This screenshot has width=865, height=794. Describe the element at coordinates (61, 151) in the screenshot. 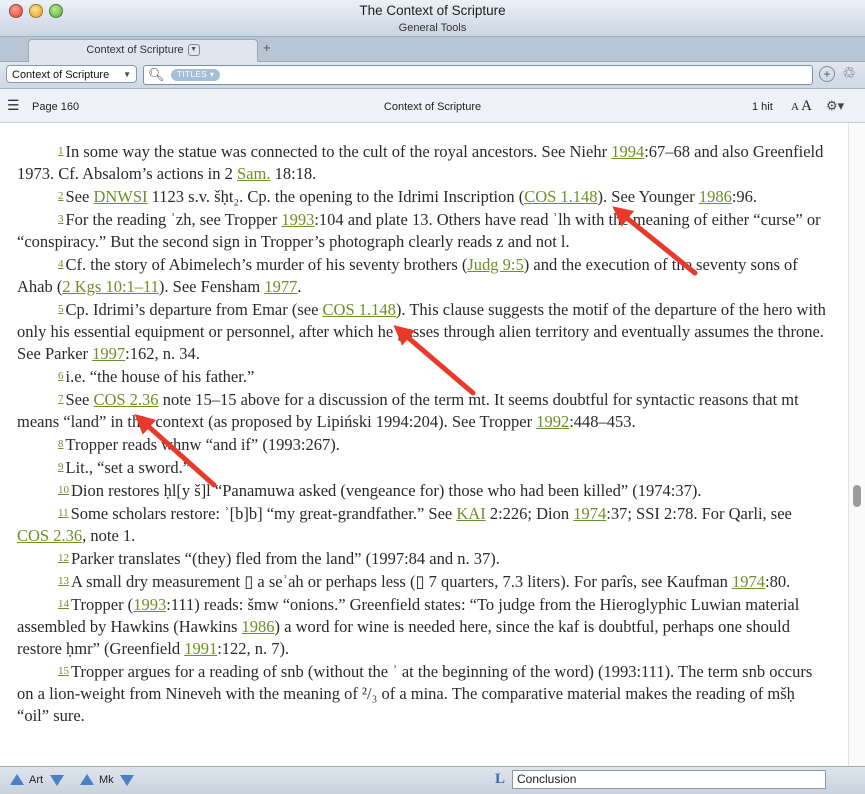

I see `footnote-number-link: 1` at that location.